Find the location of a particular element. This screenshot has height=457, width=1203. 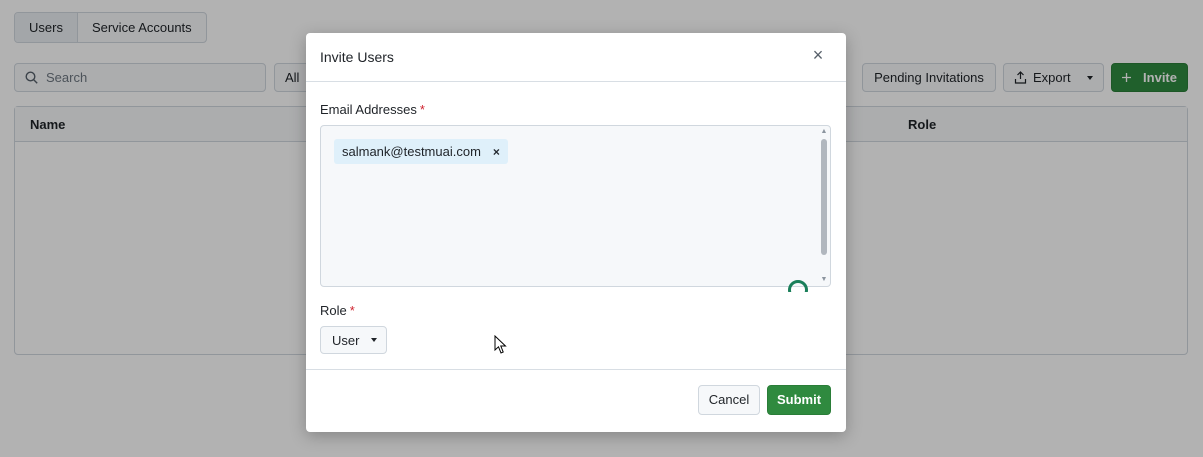

scroll-down-icon: ▼ is located at coordinates (824, 280).